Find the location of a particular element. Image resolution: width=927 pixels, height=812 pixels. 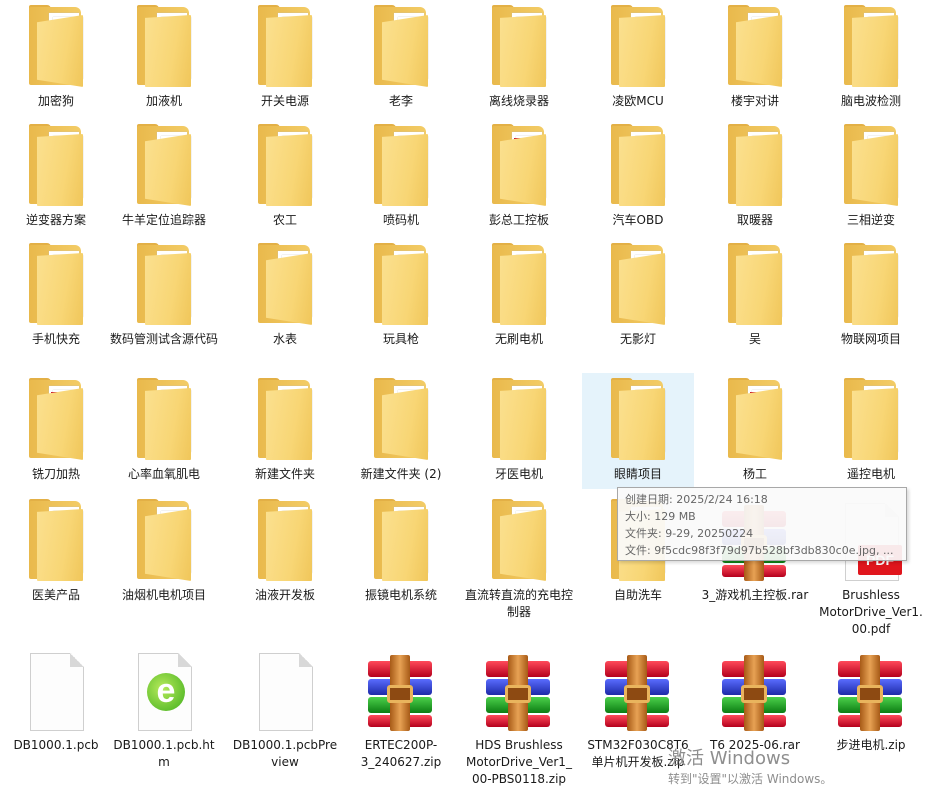

item-label: 铣刀加热 is located at coordinates (55, 474).